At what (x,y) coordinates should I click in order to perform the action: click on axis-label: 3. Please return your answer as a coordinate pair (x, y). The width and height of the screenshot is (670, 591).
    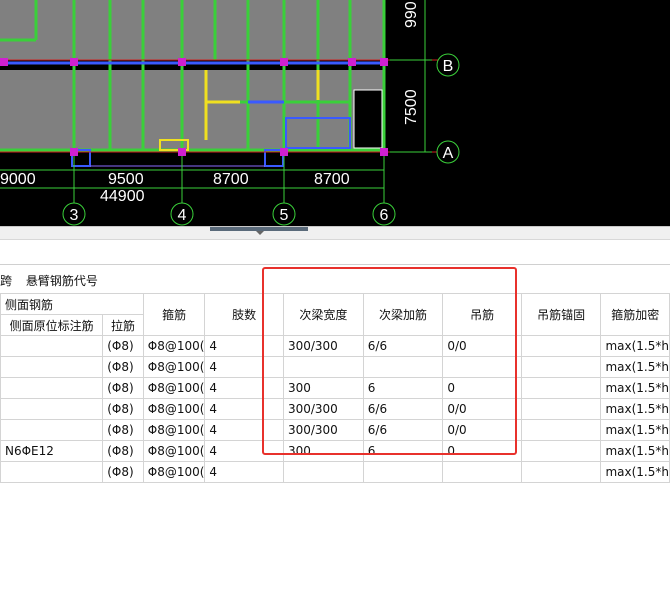
    Looking at the image, I should click on (74, 215).